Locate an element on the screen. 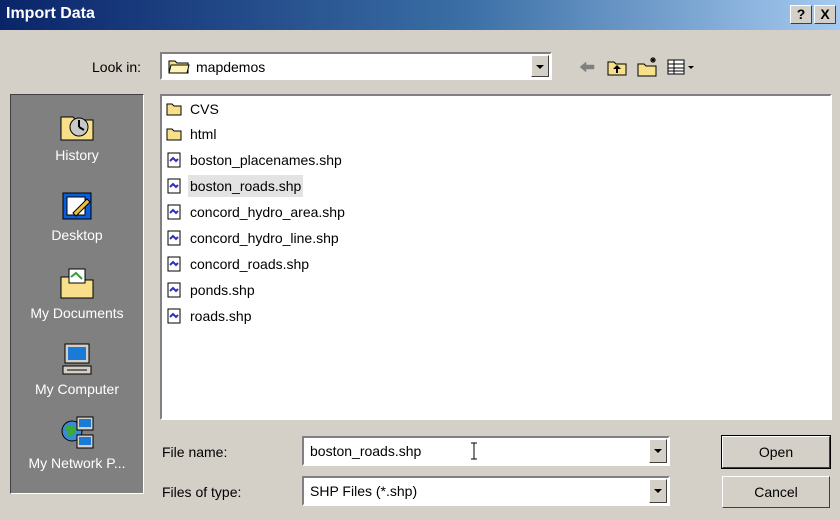 Image resolution: width=840 pixels, height=520 pixels. file-name: boston_placenames.shp is located at coordinates (266, 160).